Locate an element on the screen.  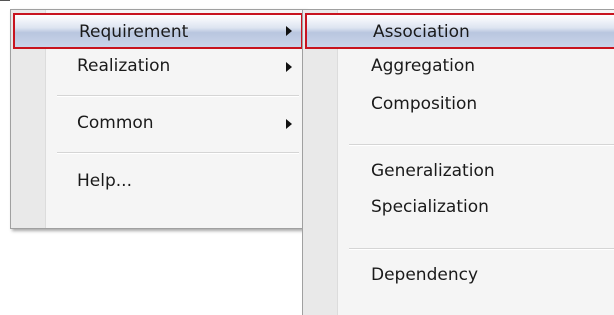
menu-item-label: Realization is located at coordinates (124, 66).